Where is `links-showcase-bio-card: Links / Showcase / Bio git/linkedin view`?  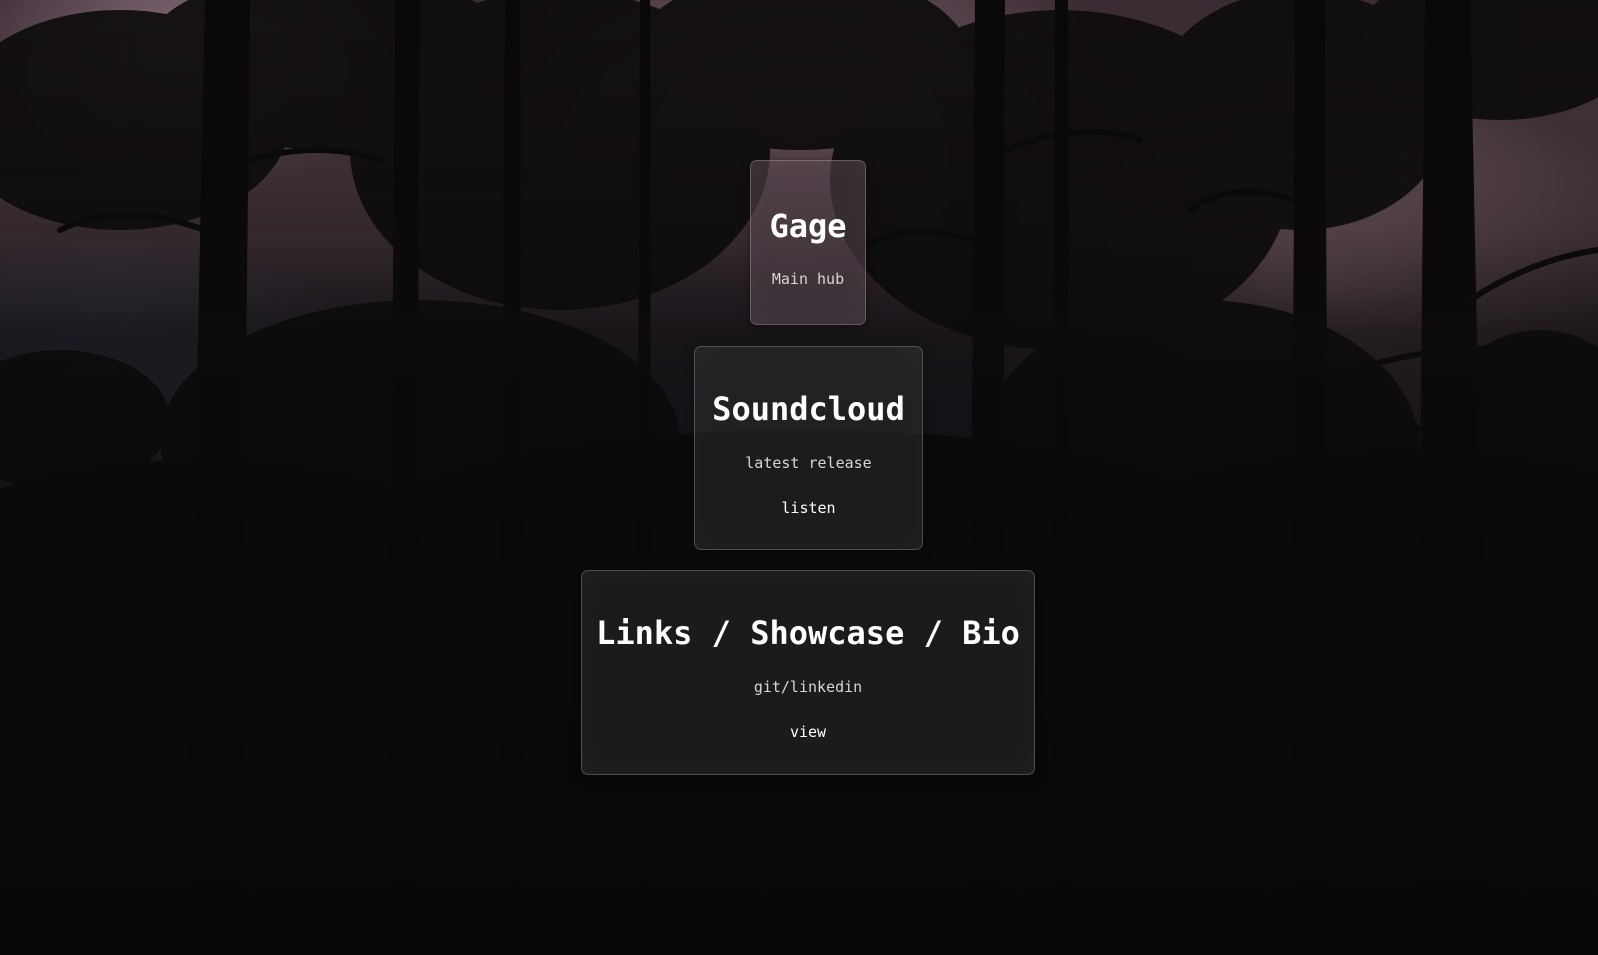 links-showcase-bio-card: Links / Showcase / Bio git/linkedin view is located at coordinates (808, 672).